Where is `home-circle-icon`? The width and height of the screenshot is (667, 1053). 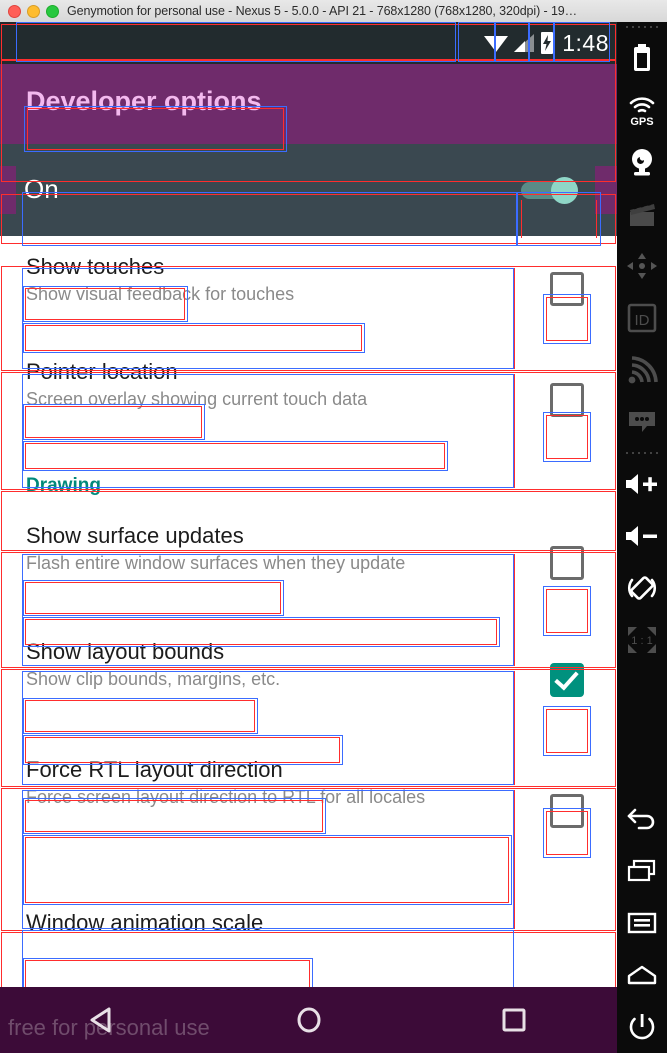
home-circle-icon is located at coordinates (308, 1020).